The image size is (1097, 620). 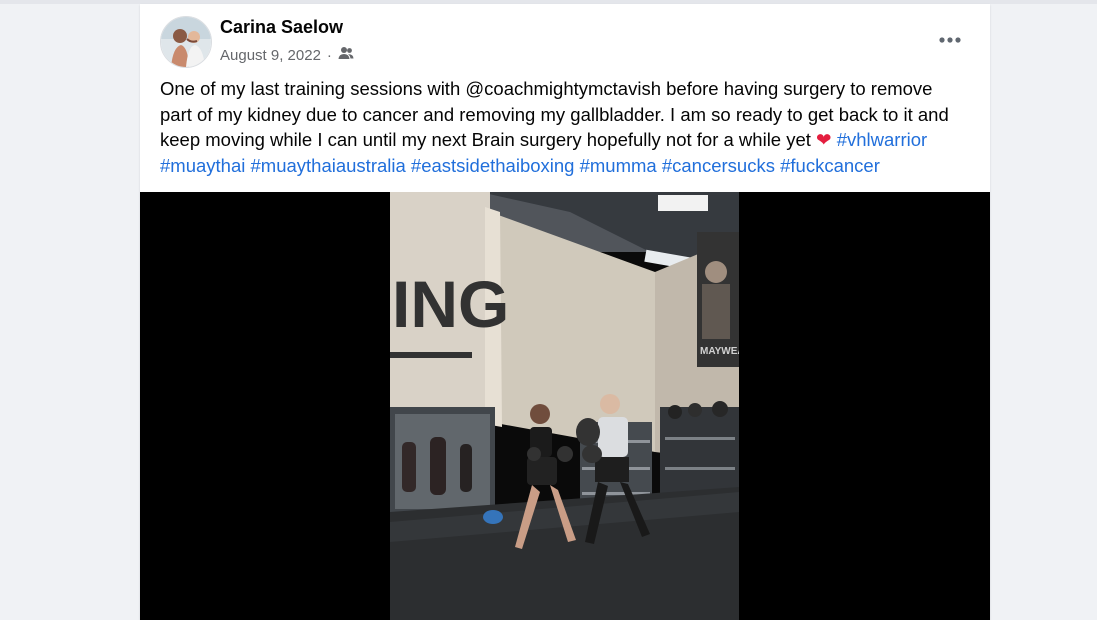 I want to click on avatar-image, so click(x=186, y=42).